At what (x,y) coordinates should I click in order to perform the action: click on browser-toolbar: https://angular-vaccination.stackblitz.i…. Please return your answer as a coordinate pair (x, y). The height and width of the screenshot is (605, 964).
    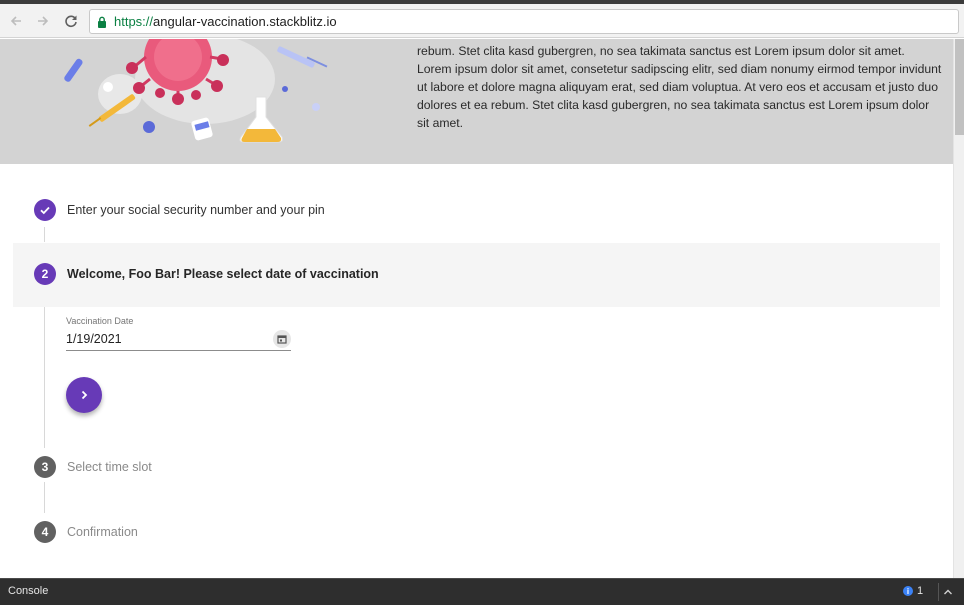
    Looking at the image, I should click on (482, 21).